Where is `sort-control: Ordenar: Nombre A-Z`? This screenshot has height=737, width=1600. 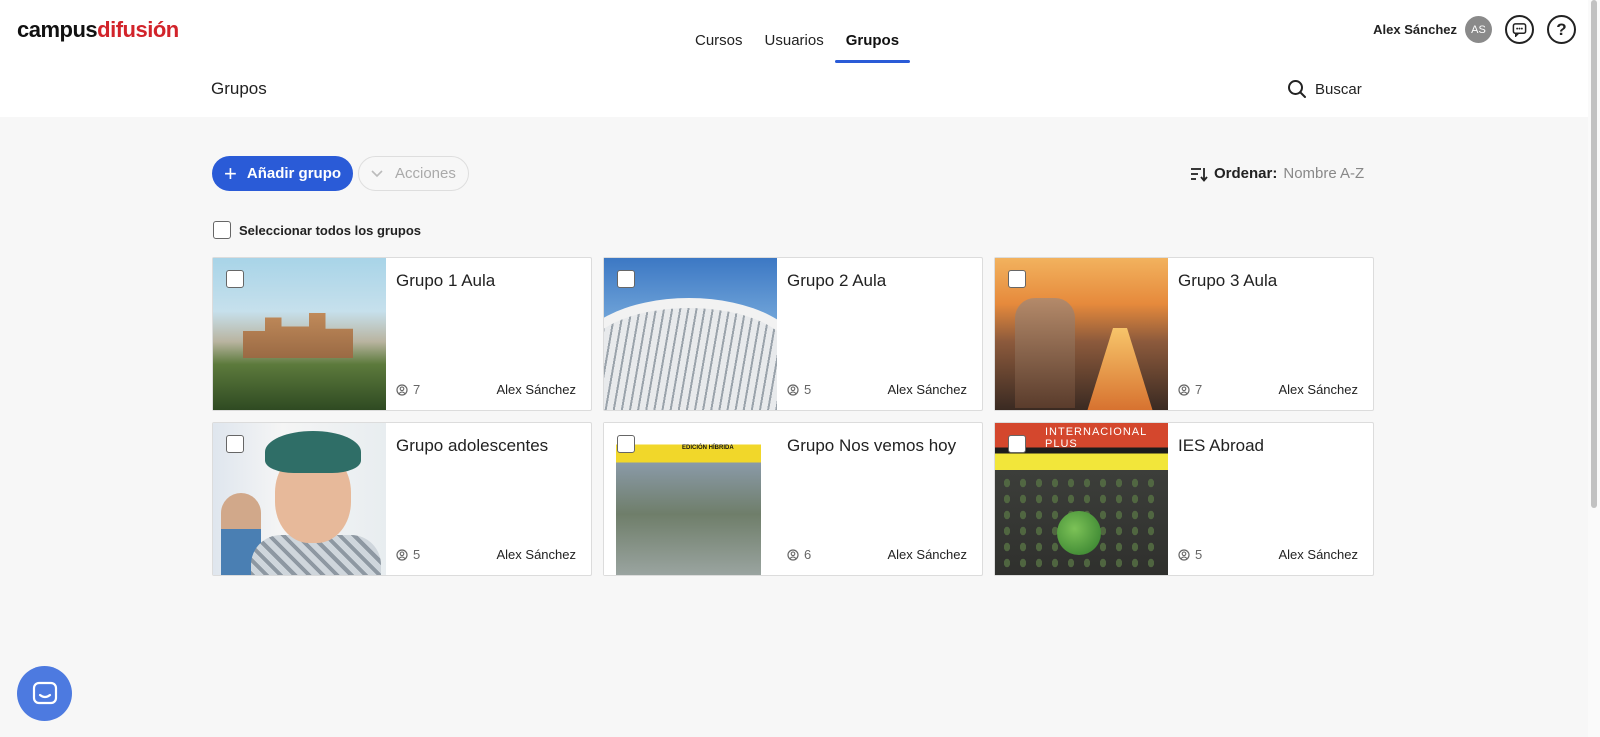 sort-control: Ordenar: Nombre A-Z is located at coordinates (1277, 173).